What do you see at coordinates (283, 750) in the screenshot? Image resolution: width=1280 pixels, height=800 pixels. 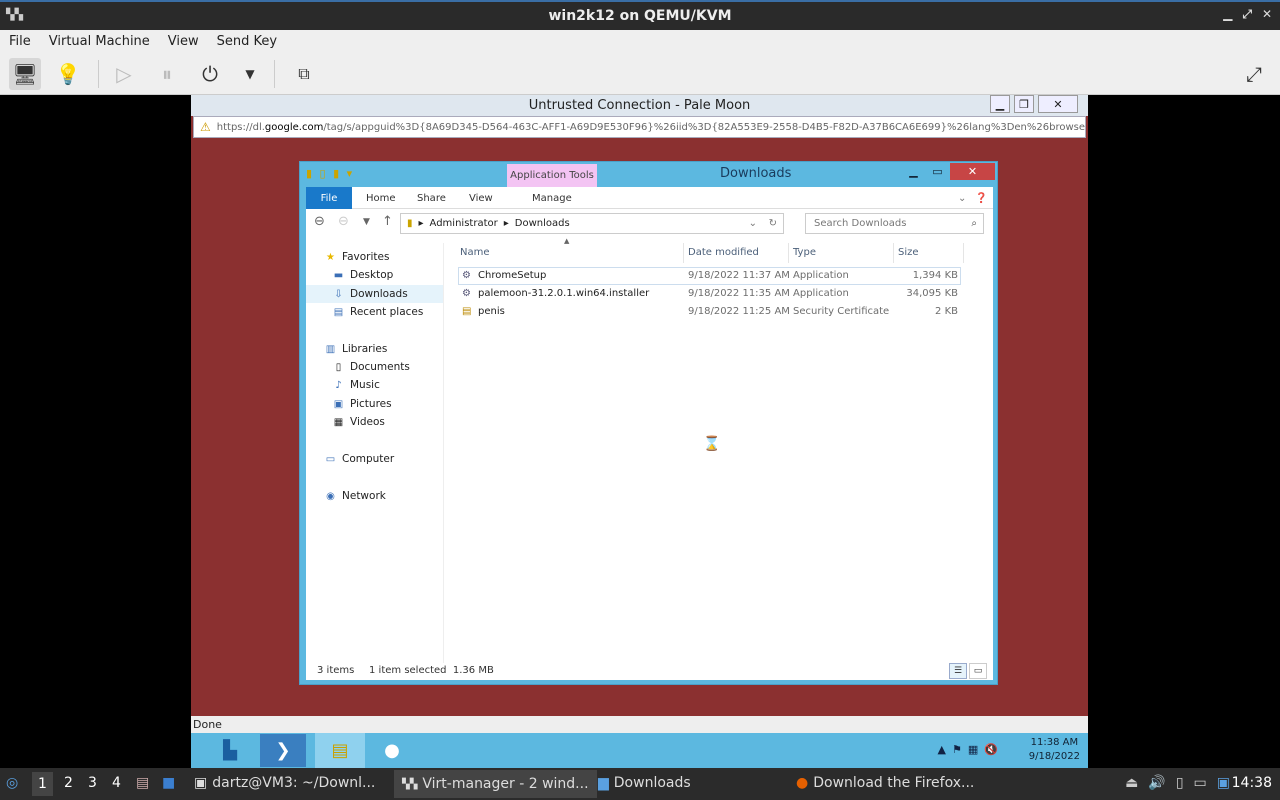 I see `powershell-icon: ❯` at bounding box center [283, 750].